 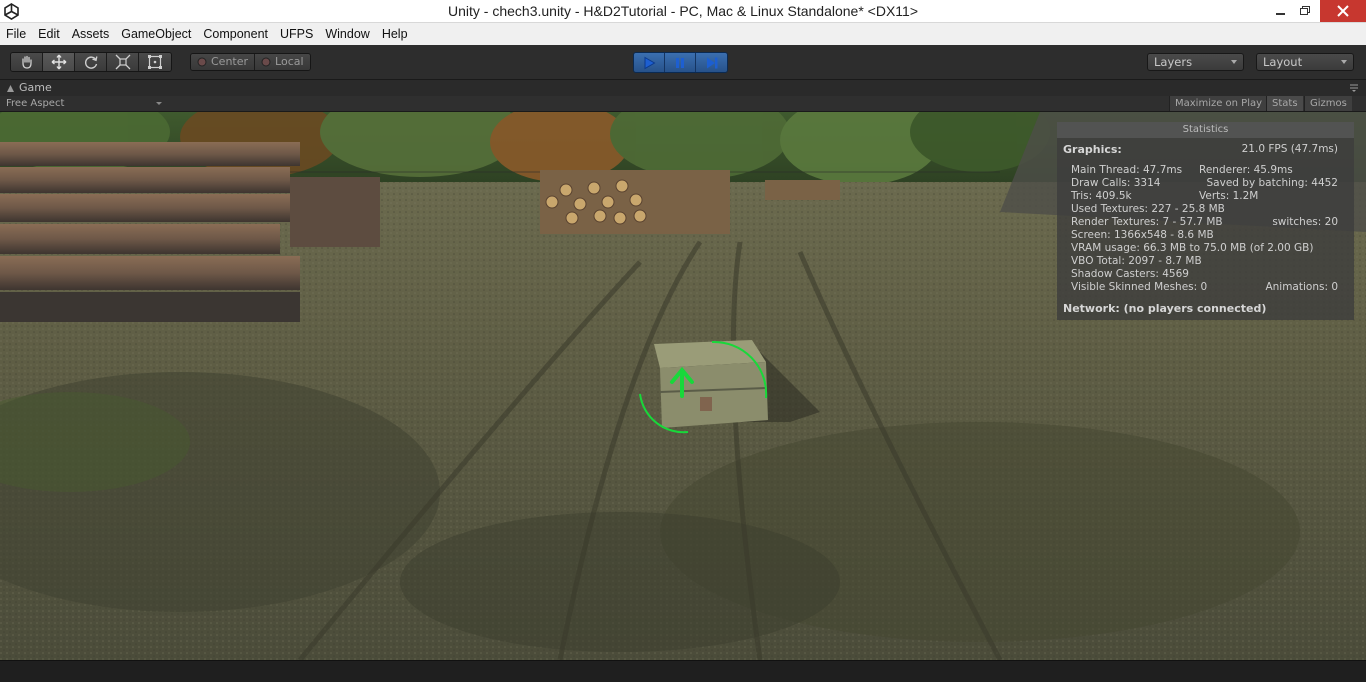 I want to click on renderer-value: Renderer: 45.9ms, so click(x=1246, y=170).